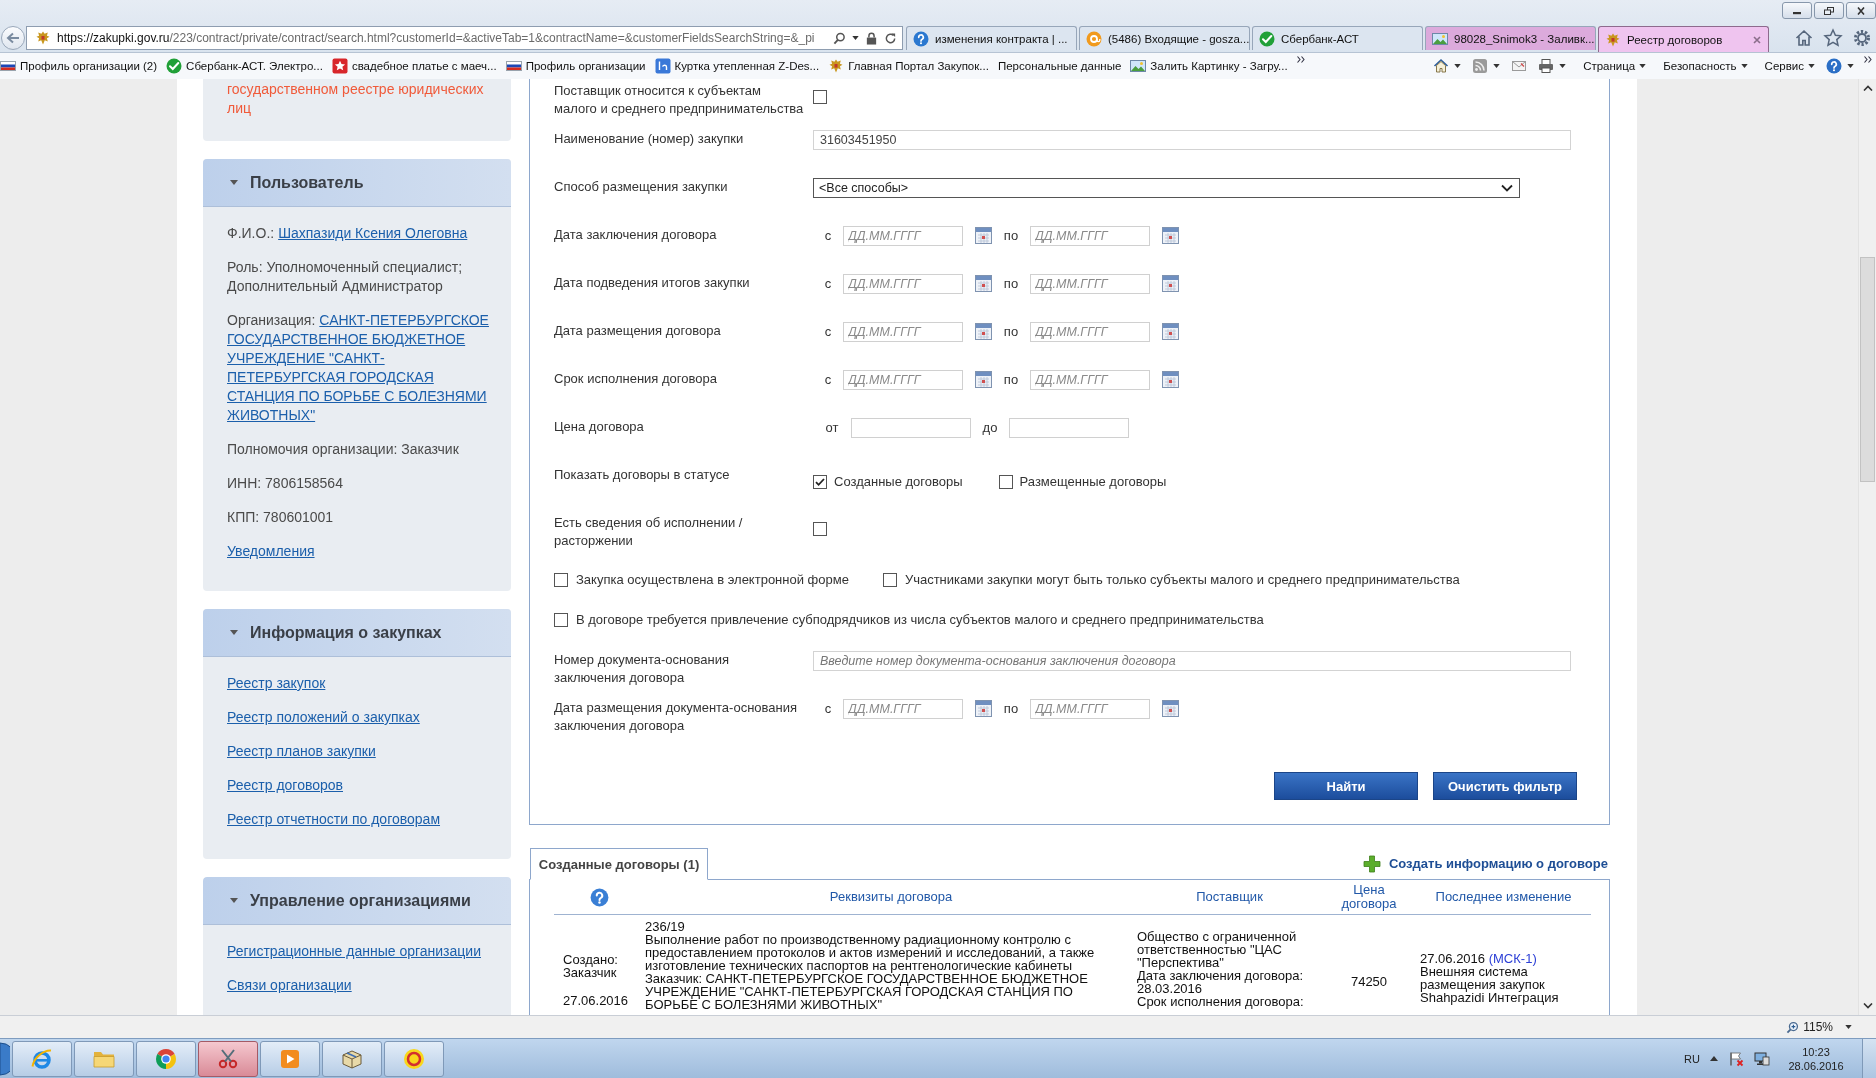  I want to click on nav-link: Реестр договоров, so click(285, 785).